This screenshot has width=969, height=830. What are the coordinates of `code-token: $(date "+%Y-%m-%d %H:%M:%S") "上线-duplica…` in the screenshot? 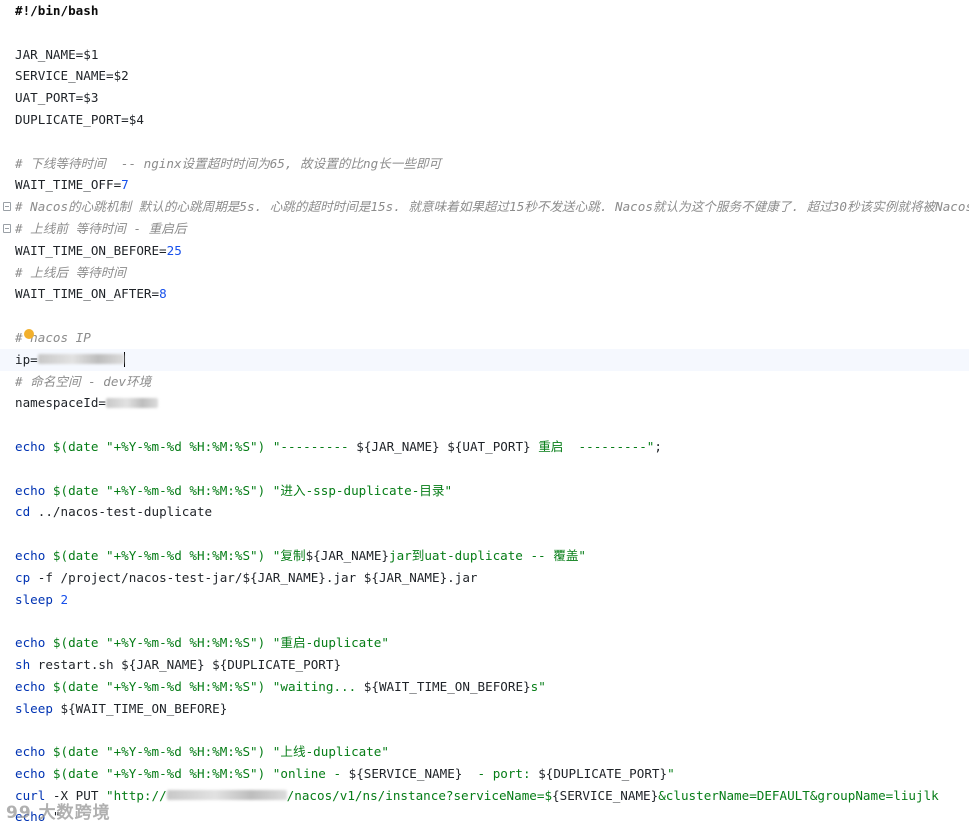 It's located at (220, 752).